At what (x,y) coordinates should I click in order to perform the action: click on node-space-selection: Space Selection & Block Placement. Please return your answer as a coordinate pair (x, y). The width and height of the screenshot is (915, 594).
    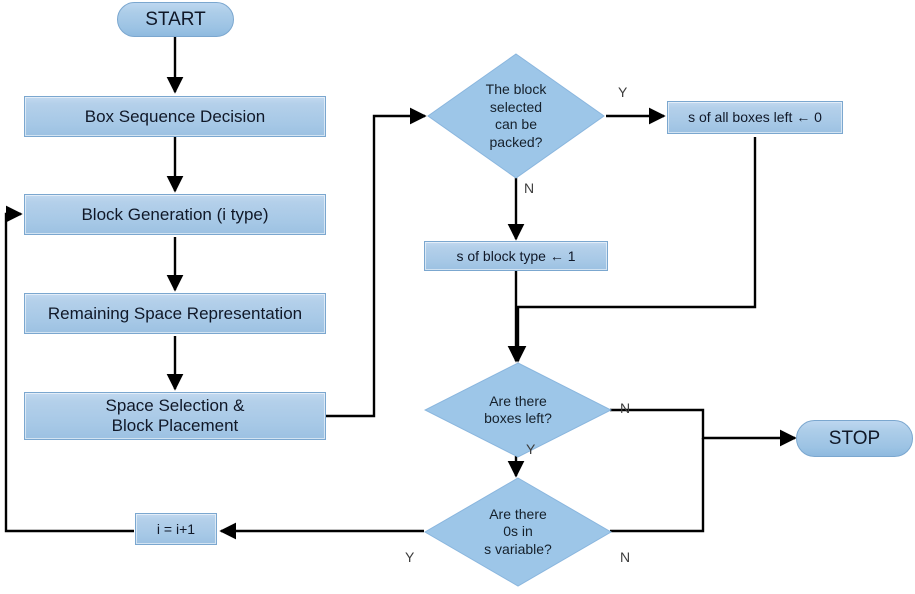
    Looking at the image, I should click on (175, 416).